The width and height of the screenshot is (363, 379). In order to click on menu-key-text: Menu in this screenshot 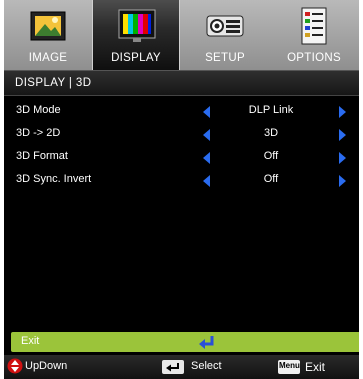, I will do `click(289, 365)`.